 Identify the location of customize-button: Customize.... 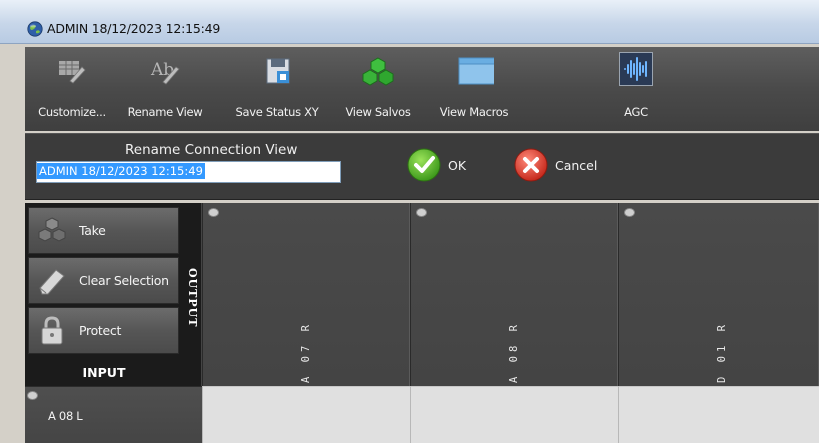
(72, 89).